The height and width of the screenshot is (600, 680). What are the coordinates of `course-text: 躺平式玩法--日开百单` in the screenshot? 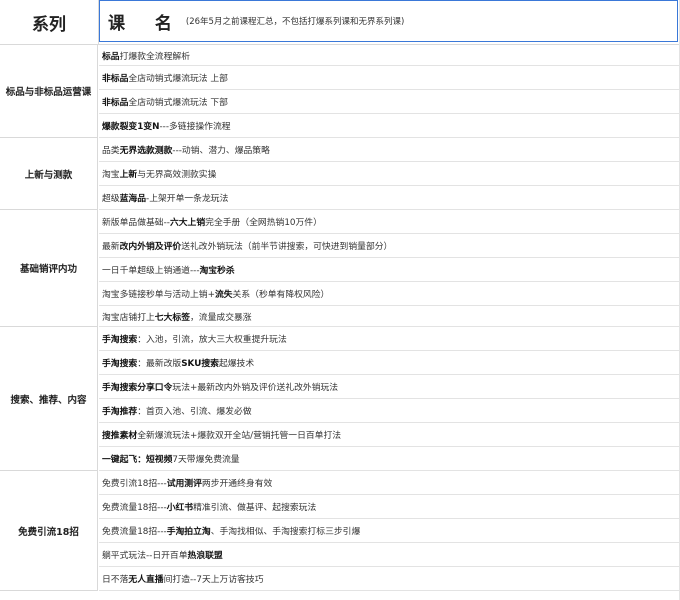 It's located at (145, 556).